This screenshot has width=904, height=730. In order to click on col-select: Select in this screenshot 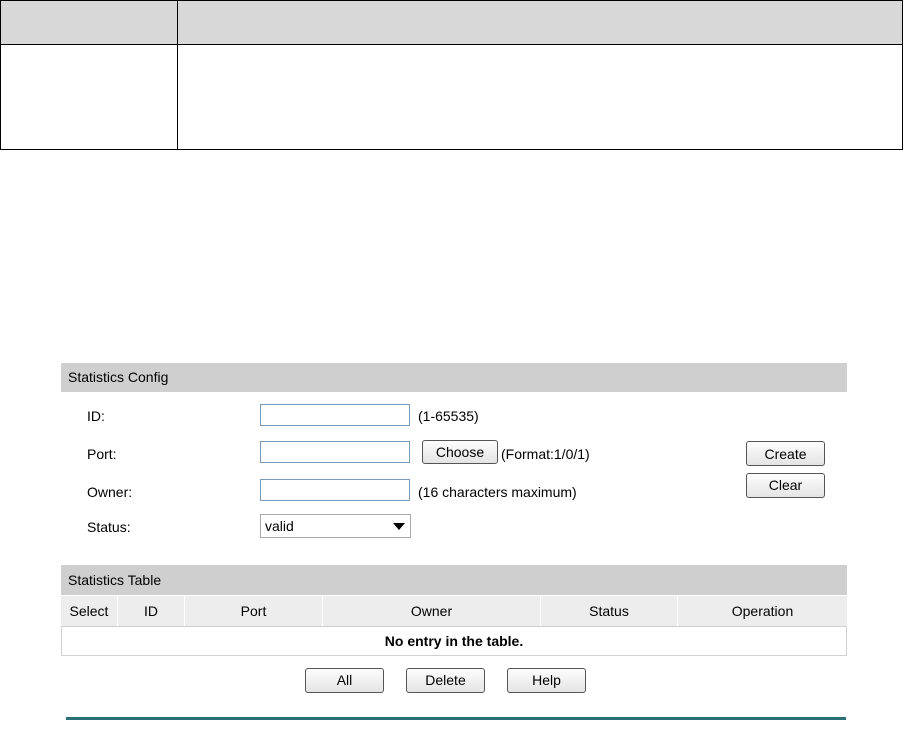, I will do `click(89, 611)`.